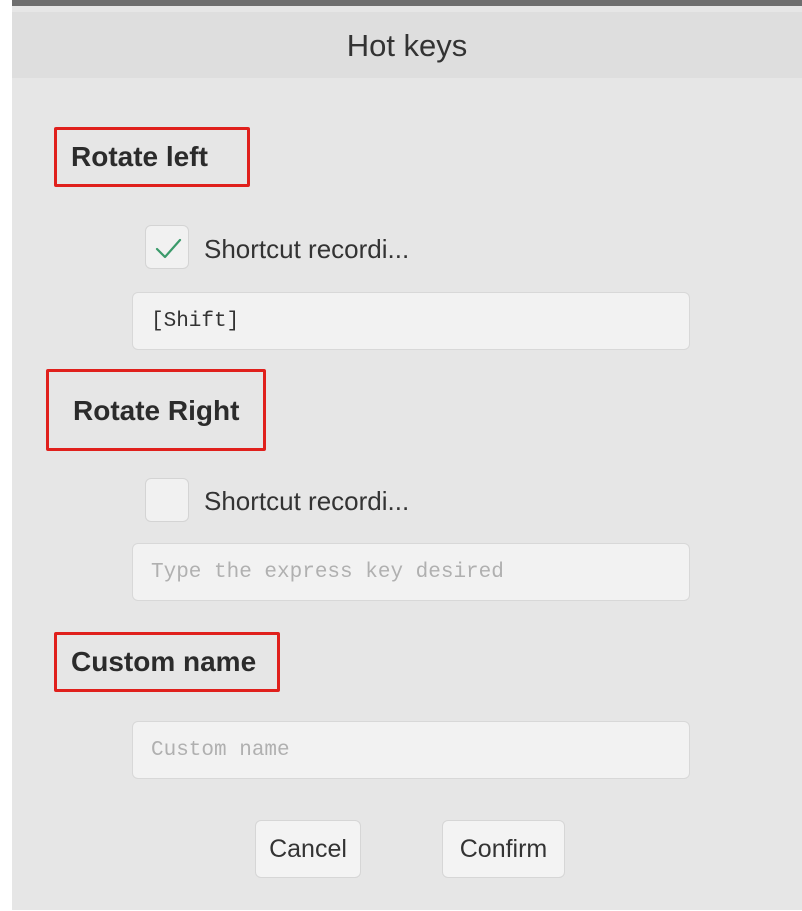  I want to click on rotate-left-label: Rotate left, so click(152, 157).